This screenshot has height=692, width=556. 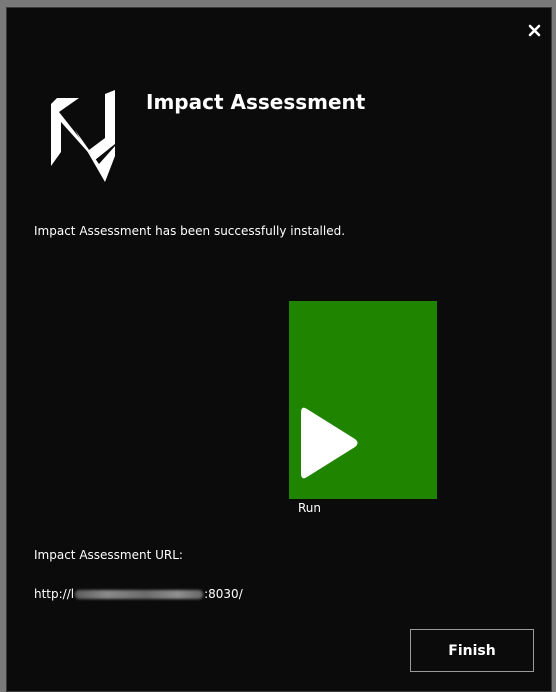 I want to click on finish-button: Finish, so click(x=472, y=650).